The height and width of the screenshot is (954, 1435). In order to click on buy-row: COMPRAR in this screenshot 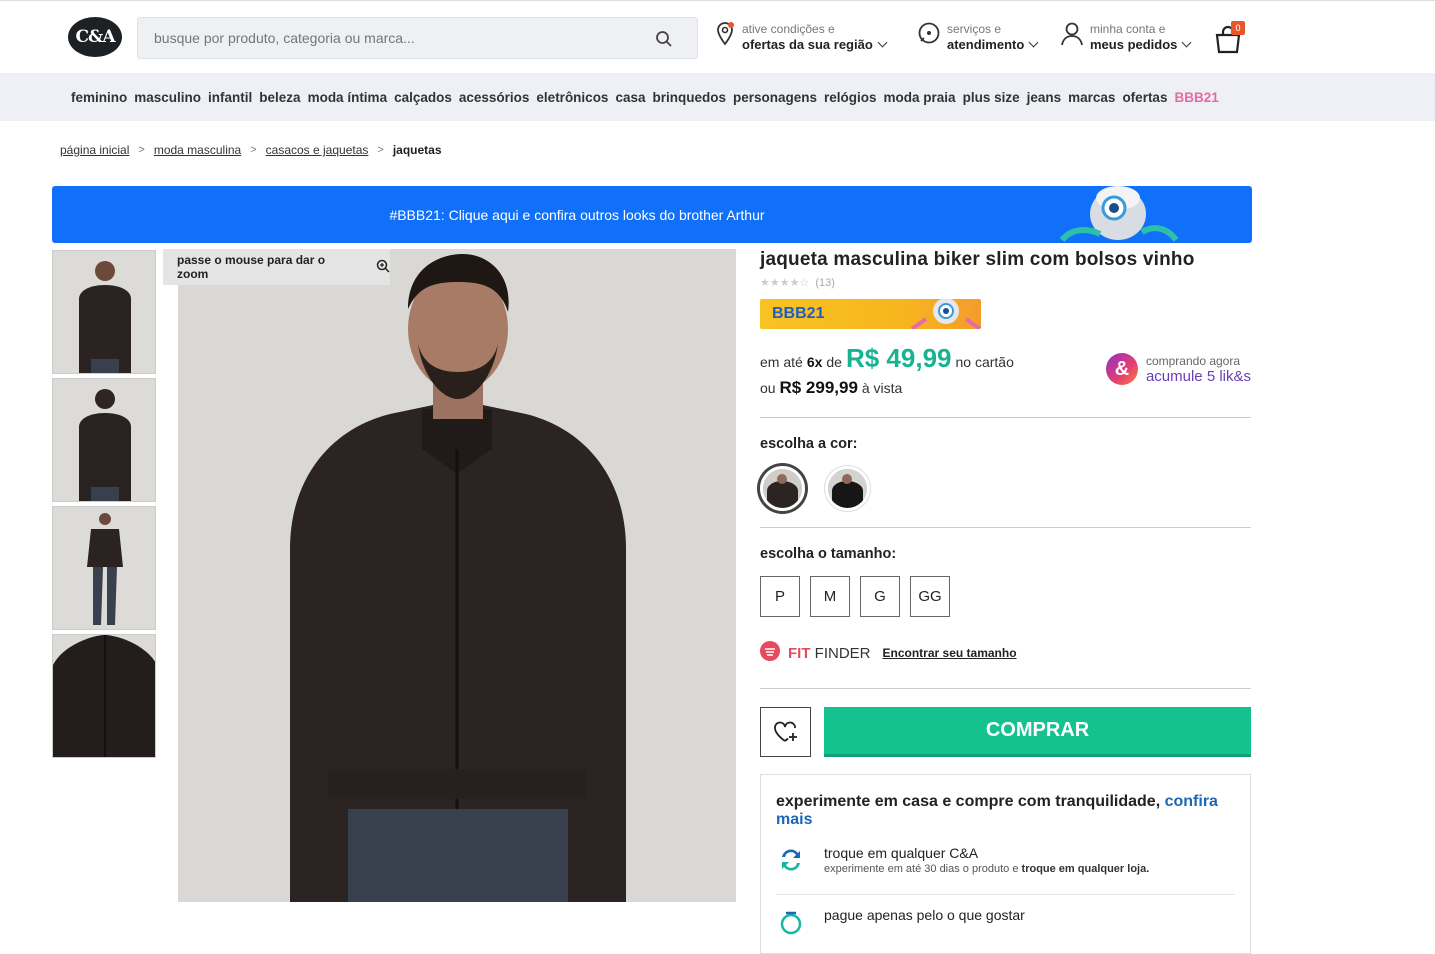, I will do `click(1005, 722)`.